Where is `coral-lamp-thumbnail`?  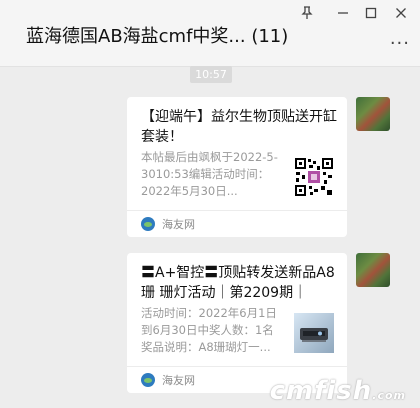
coral-lamp-thumbnail is located at coordinates (314, 333).